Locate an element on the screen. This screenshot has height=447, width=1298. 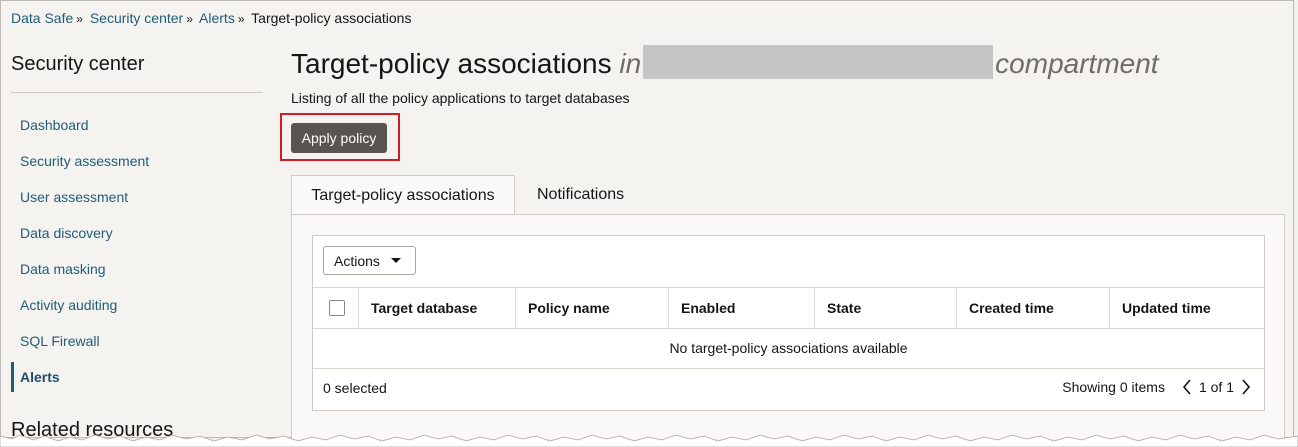
column-updated-time: Updated time is located at coordinates (1186, 308).